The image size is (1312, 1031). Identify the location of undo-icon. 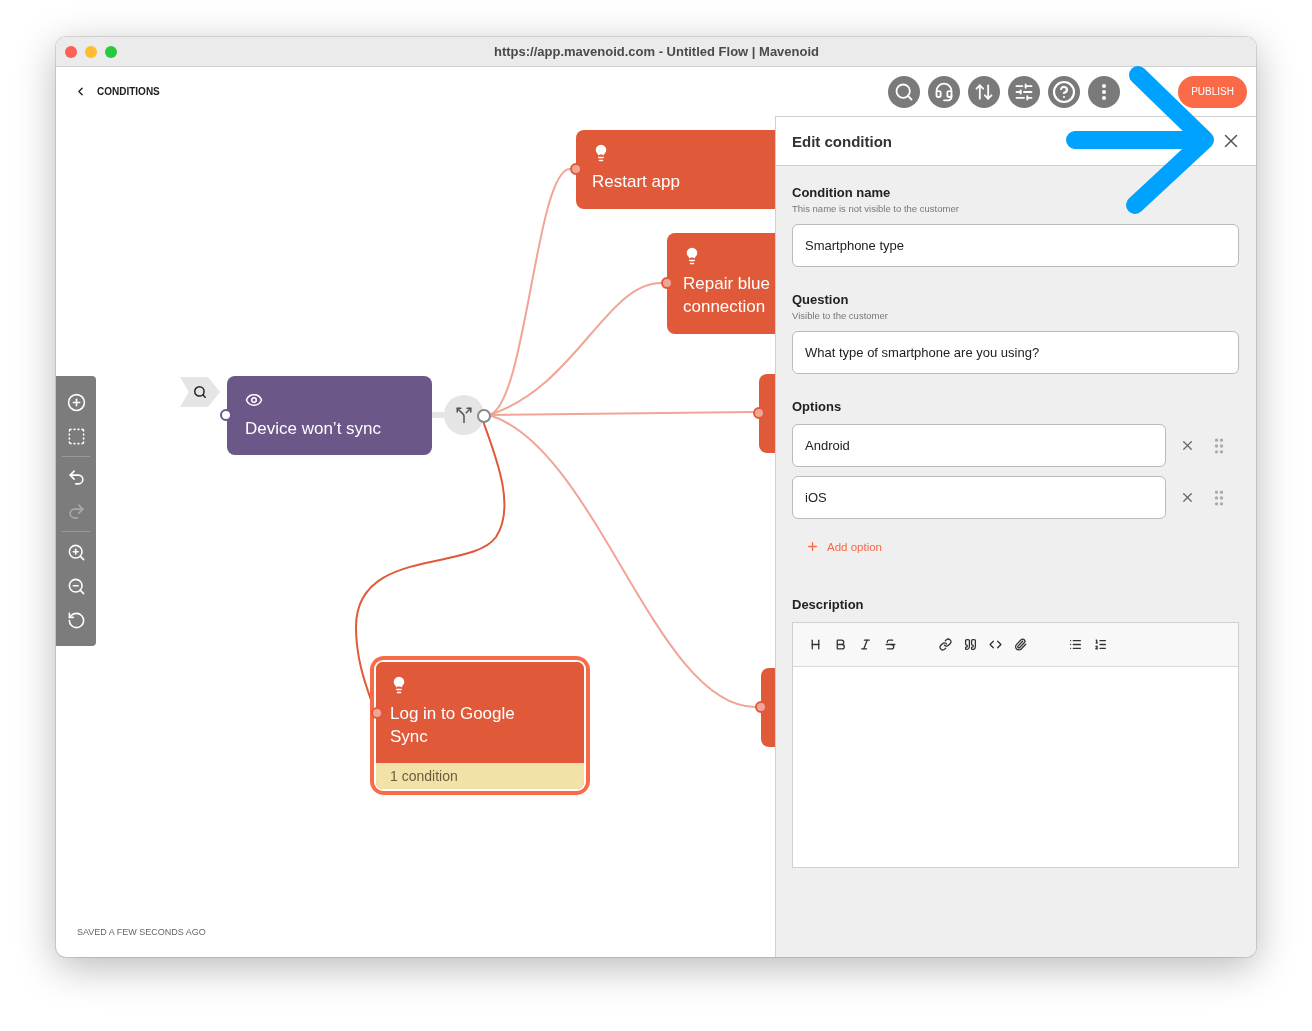
(76, 477).